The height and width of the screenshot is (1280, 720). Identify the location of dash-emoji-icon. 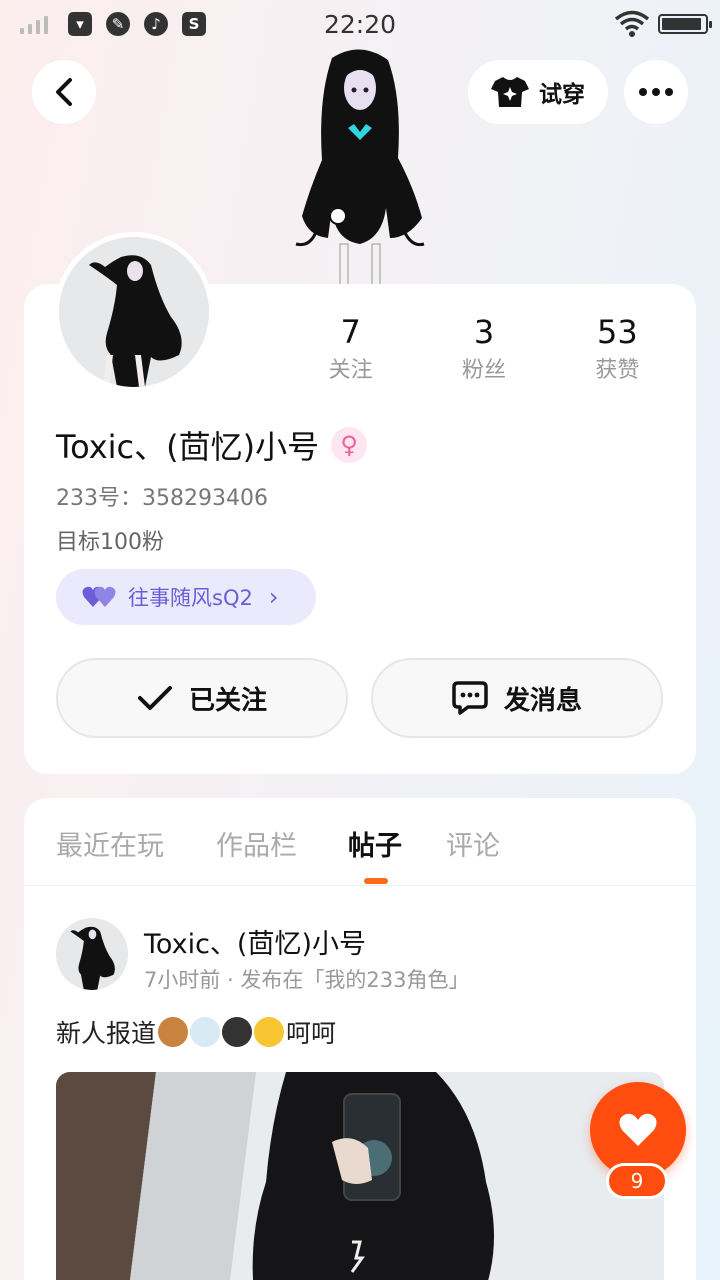
(205, 1032).